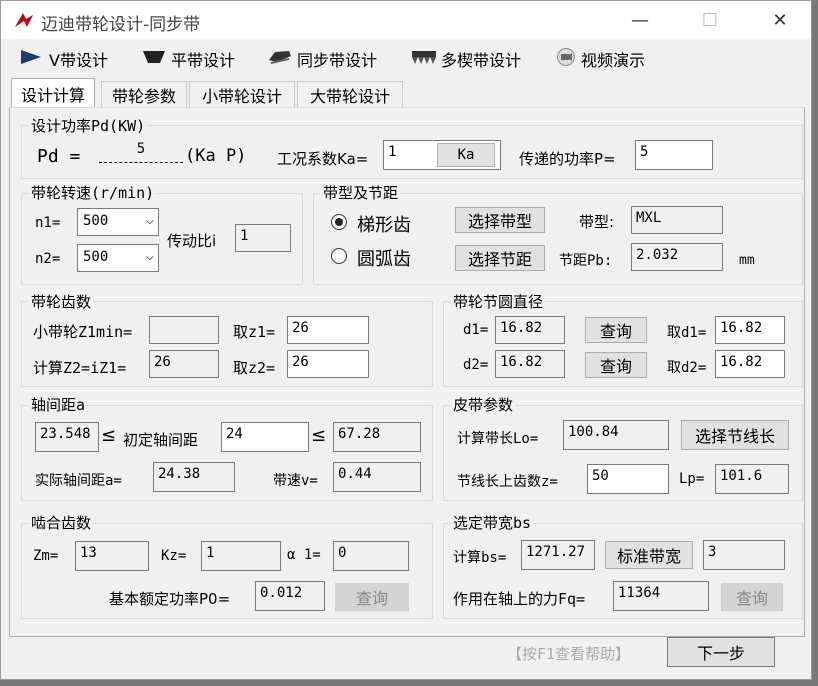 This screenshot has height=686, width=818. Describe the element at coordinates (254, 332) in the screenshot. I see `z1-label: 取z1=` at that location.